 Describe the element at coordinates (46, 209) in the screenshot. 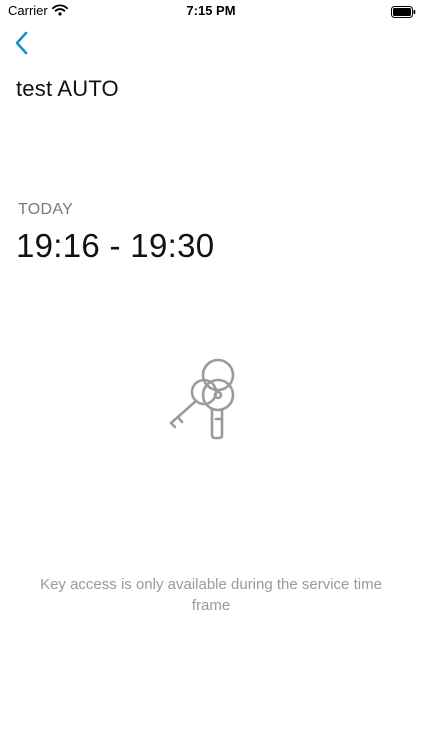

I see `day-label: TODAY` at that location.